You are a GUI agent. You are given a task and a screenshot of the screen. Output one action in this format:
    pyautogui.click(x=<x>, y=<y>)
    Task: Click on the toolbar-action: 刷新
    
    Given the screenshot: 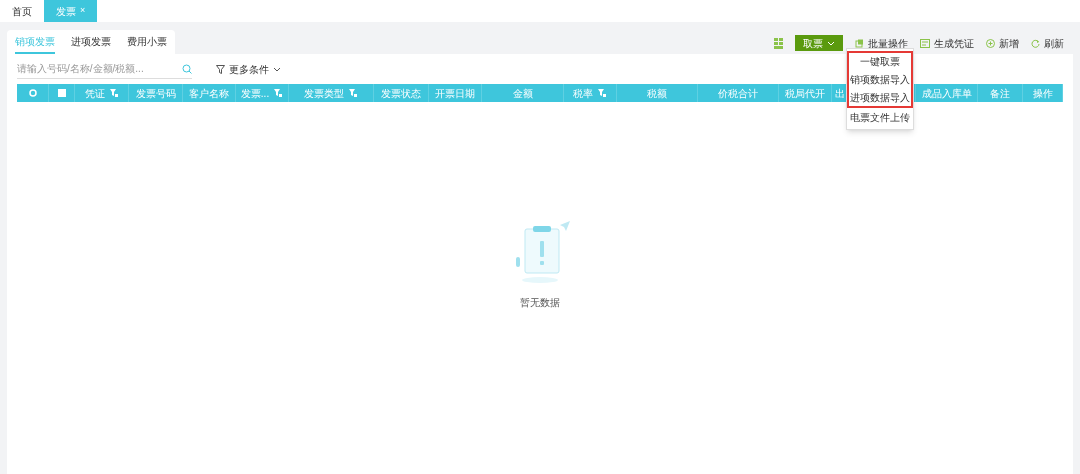 What is the action you would take?
    pyautogui.click(x=1047, y=43)
    